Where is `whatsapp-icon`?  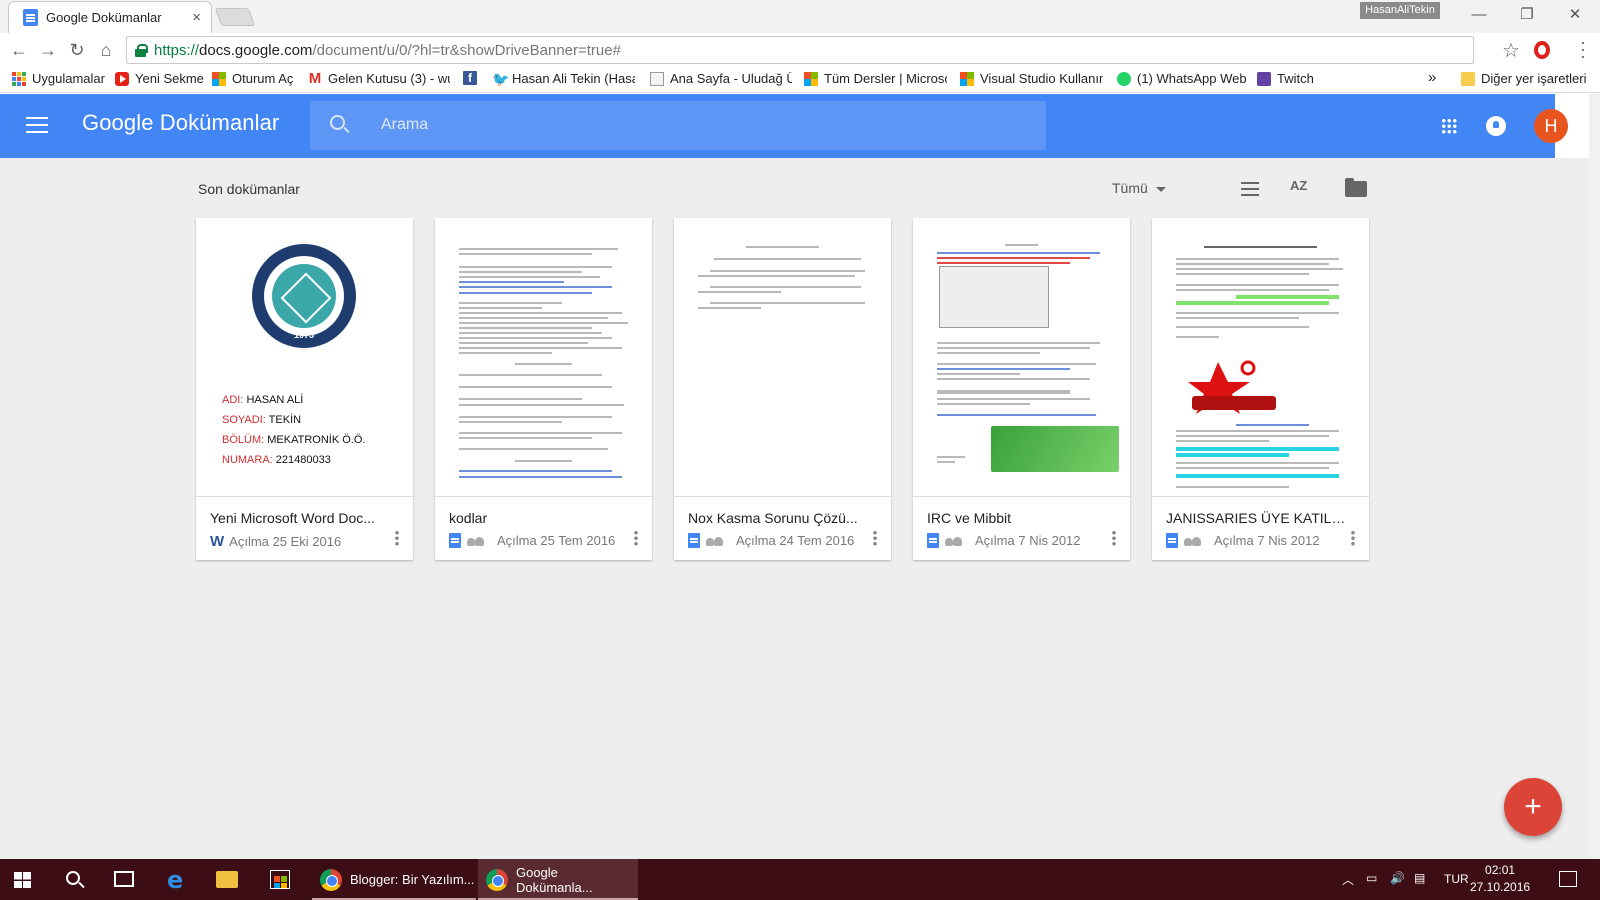
whatsapp-icon is located at coordinates (1124, 78).